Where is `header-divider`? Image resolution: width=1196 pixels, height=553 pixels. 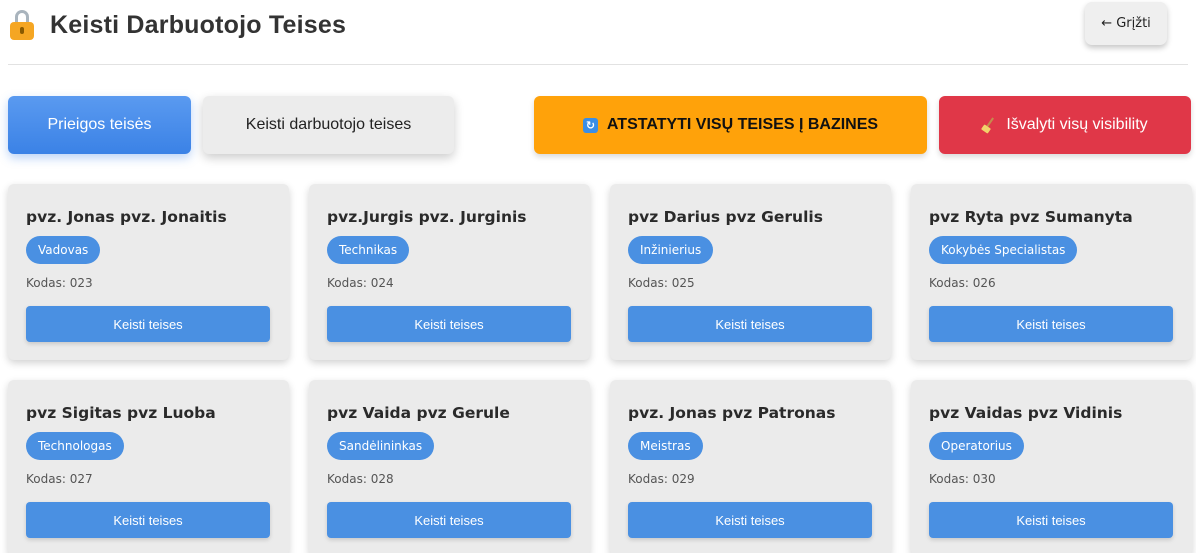 header-divider is located at coordinates (598, 64).